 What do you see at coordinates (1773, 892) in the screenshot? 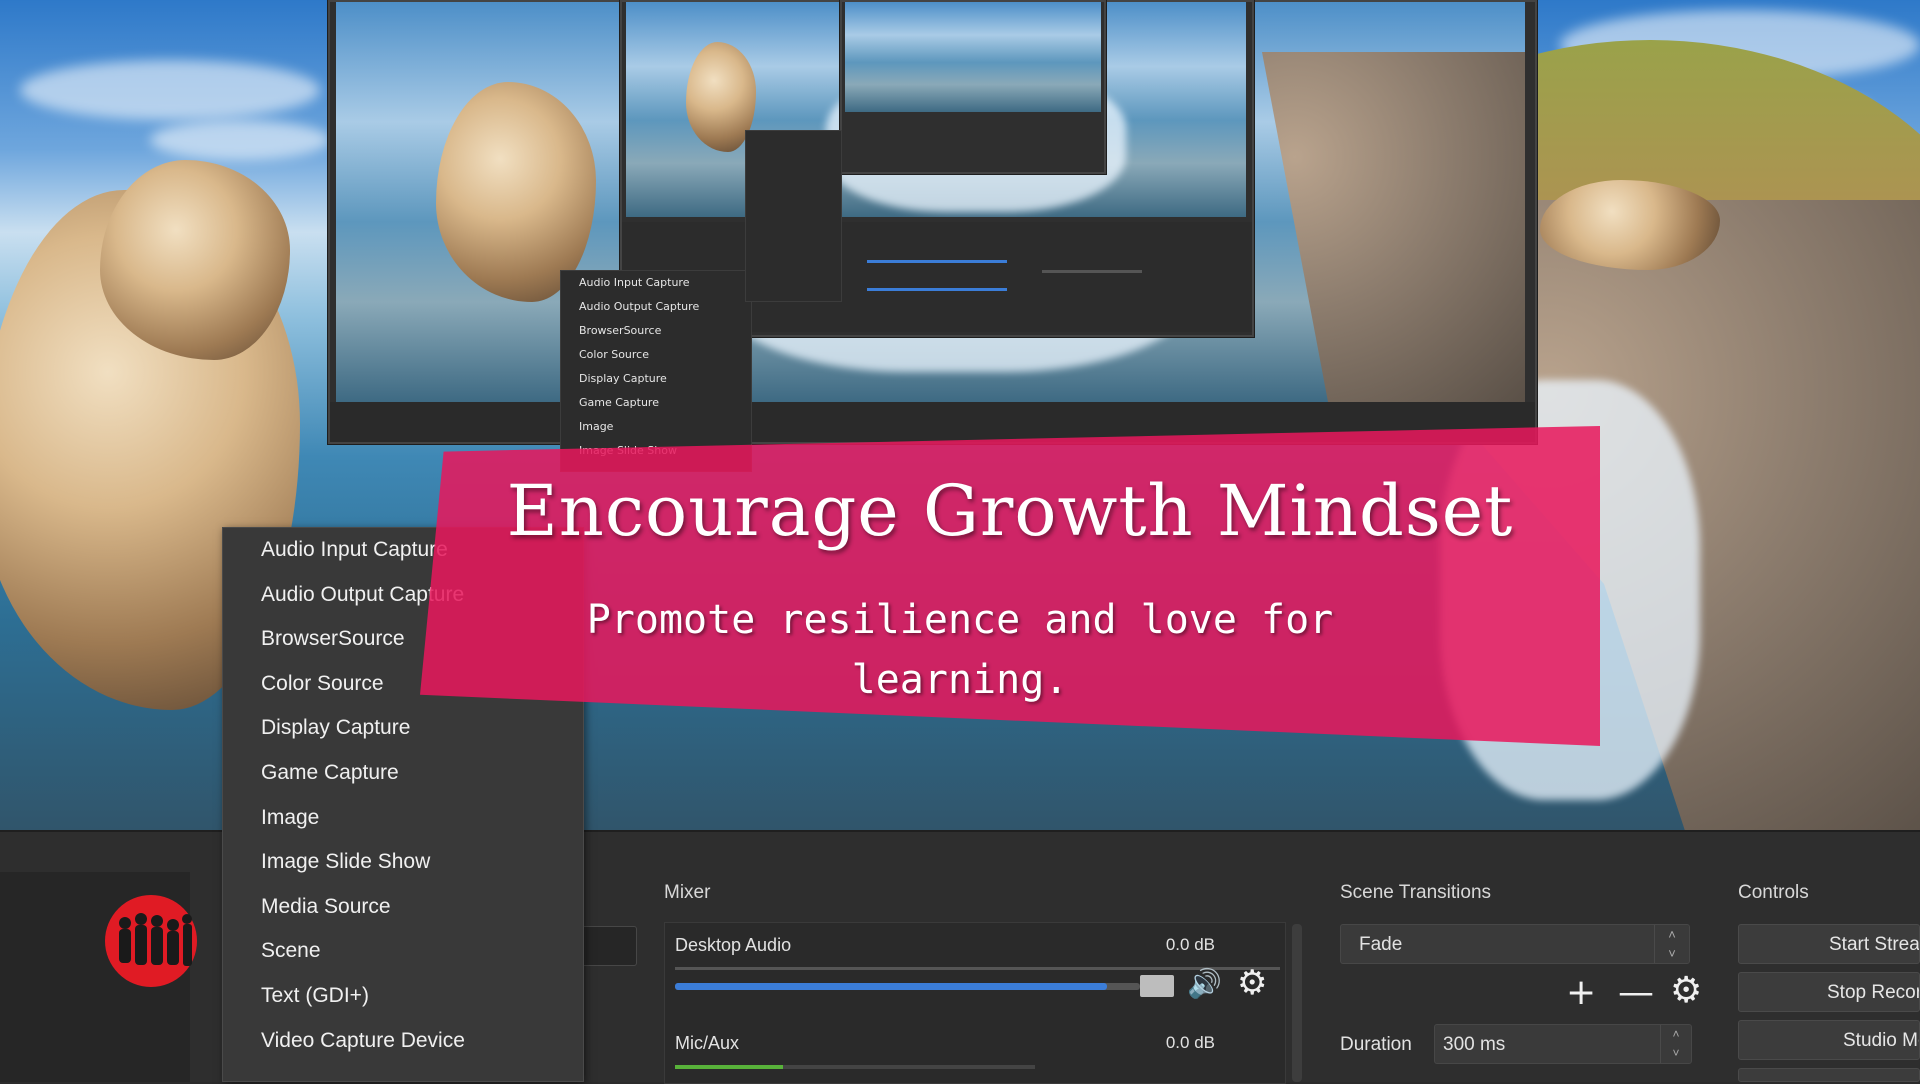
I see `controls-title: Controls` at bounding box center [1773, 892].